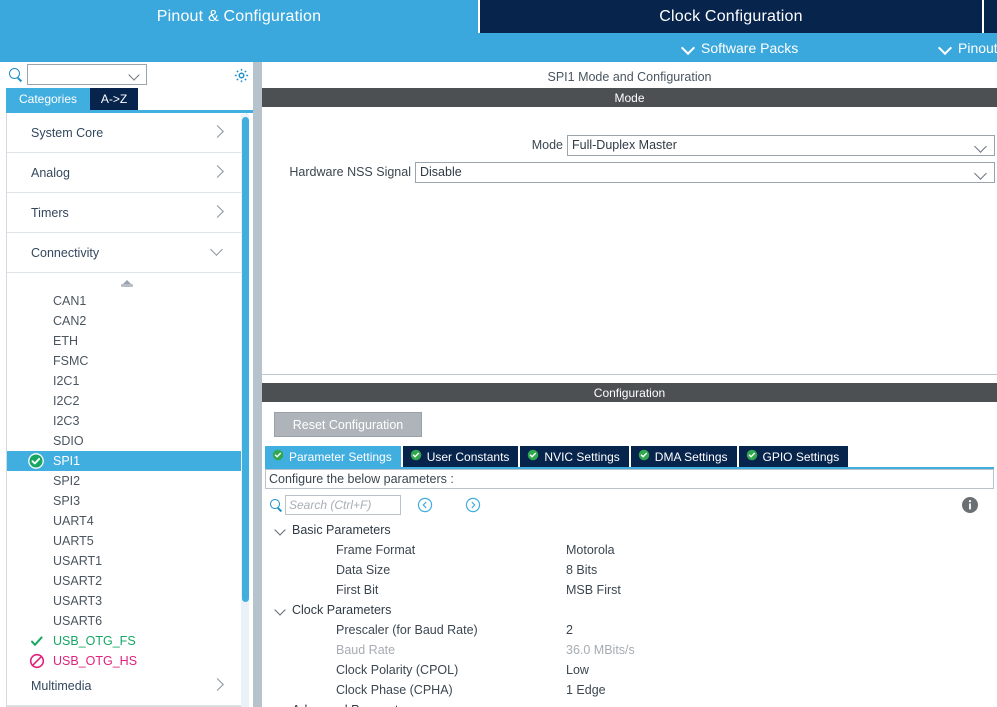 The image size is (997, 707). What do you see at coordinates (586, 690) in the screenshot?
I see `param-value: 1 Edge` at bounding box center [586, 690].